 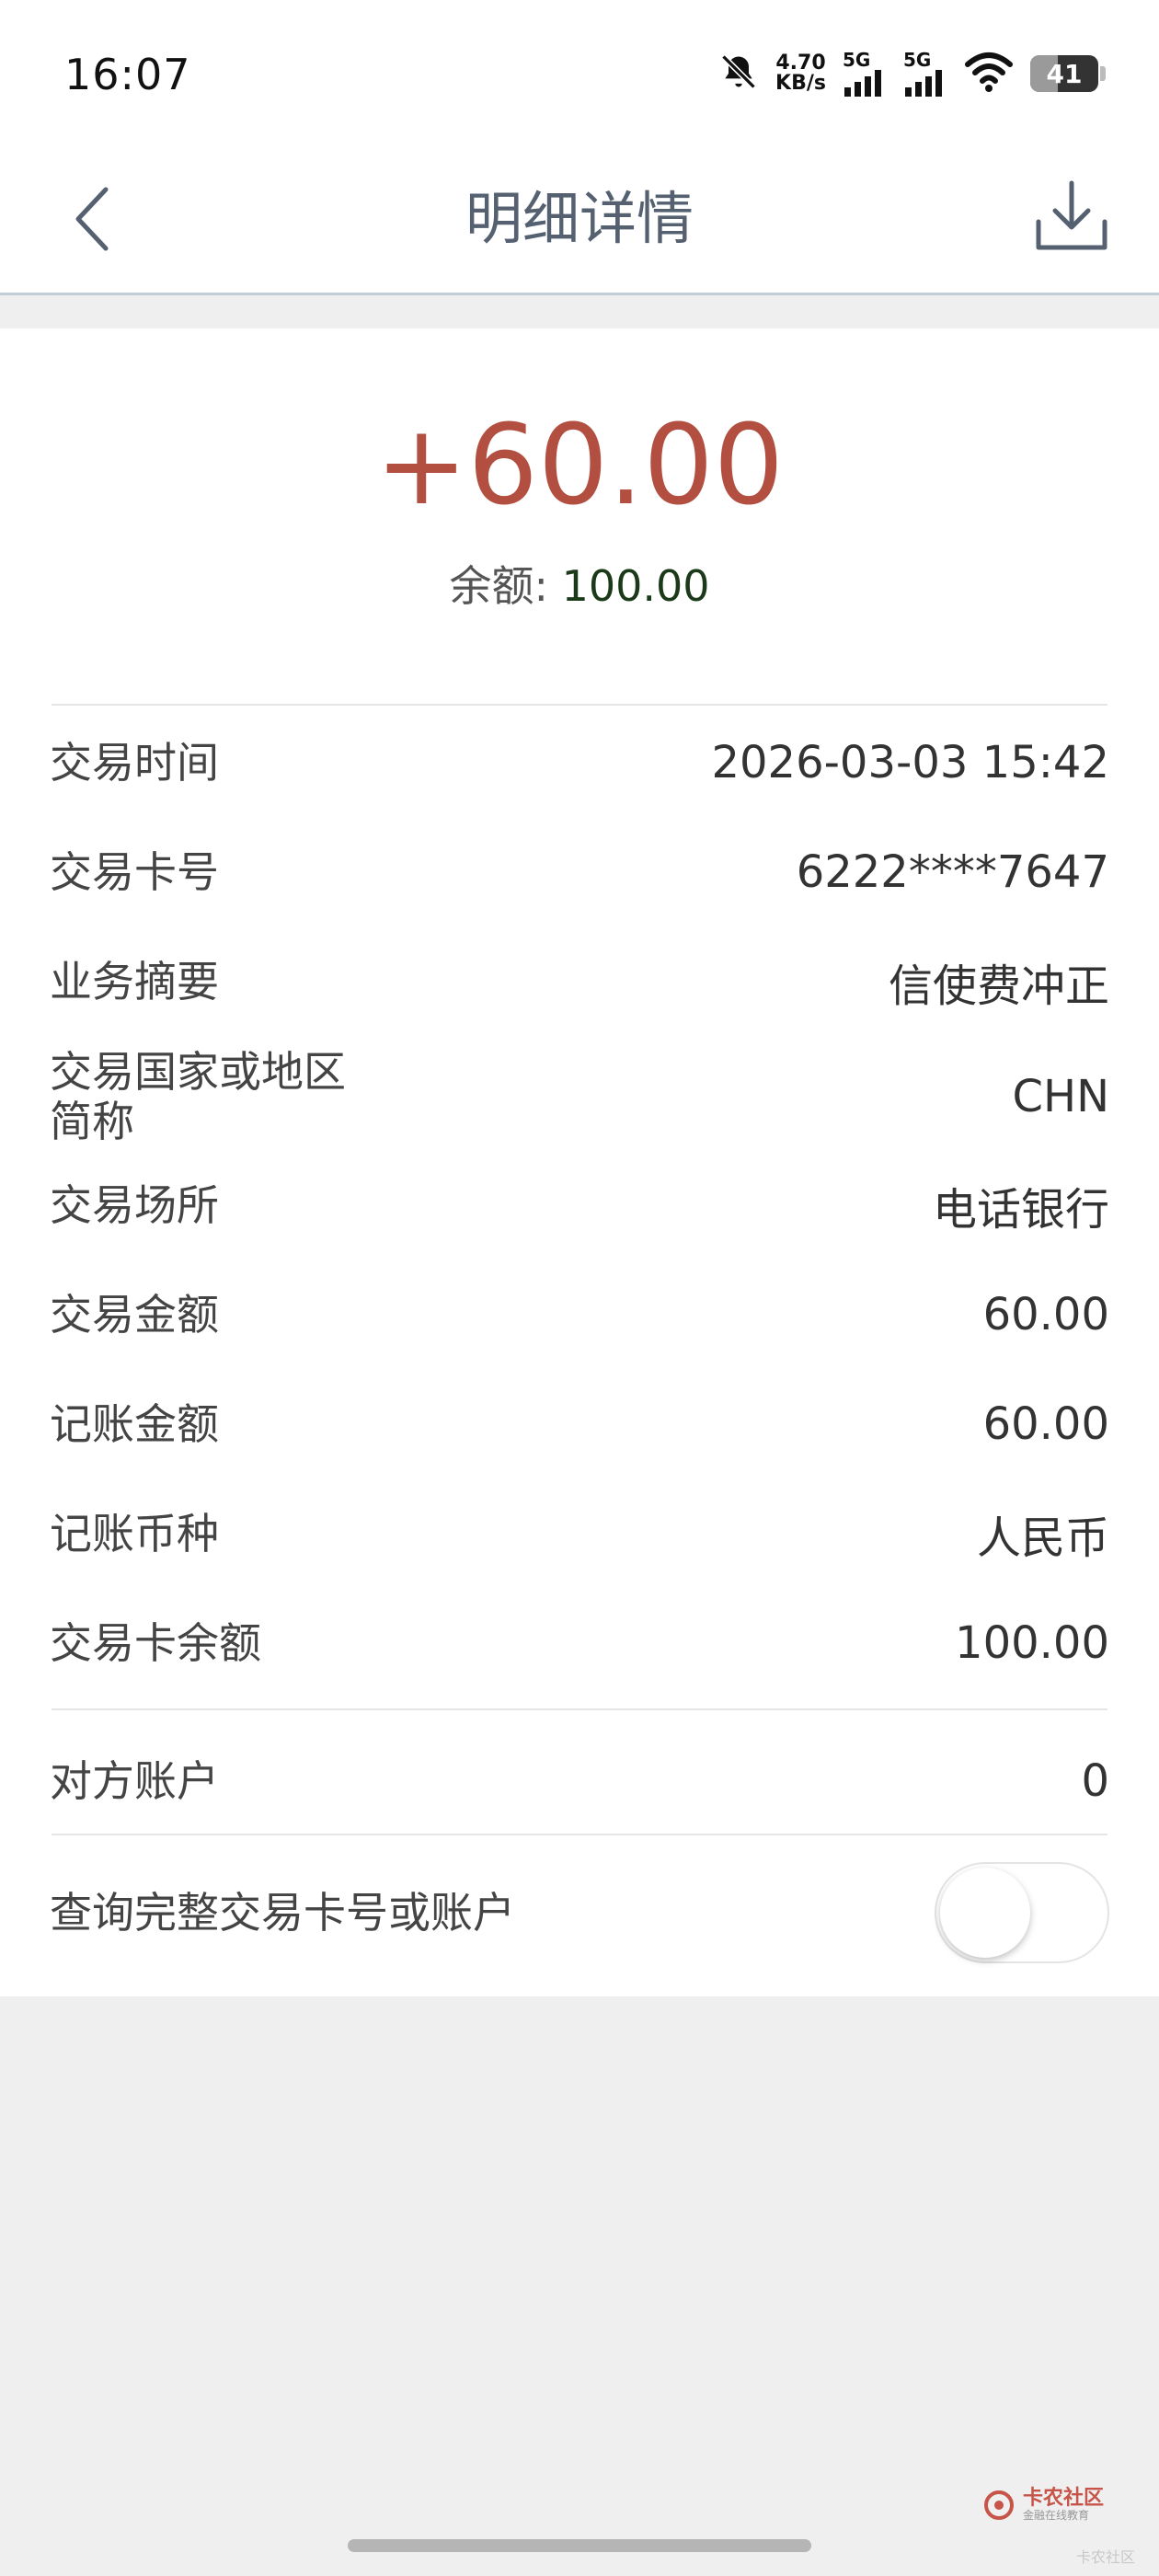 I want to click on section-gap, so click(x=579, y=311).